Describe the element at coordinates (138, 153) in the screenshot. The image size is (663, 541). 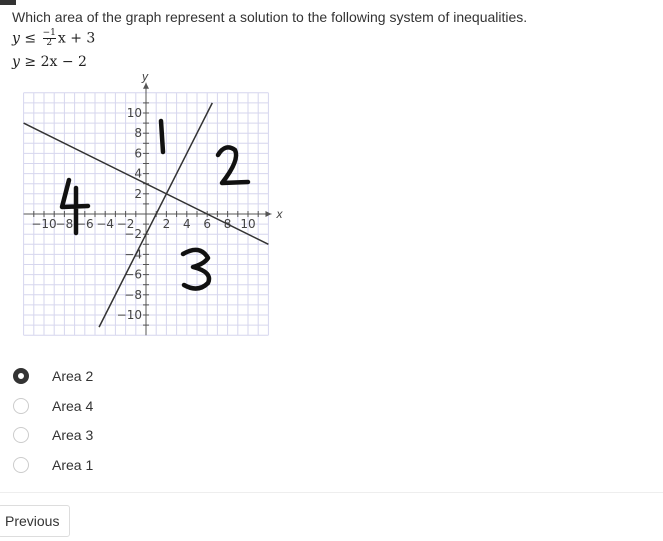
I see `y-tick-label: 6` at that location.